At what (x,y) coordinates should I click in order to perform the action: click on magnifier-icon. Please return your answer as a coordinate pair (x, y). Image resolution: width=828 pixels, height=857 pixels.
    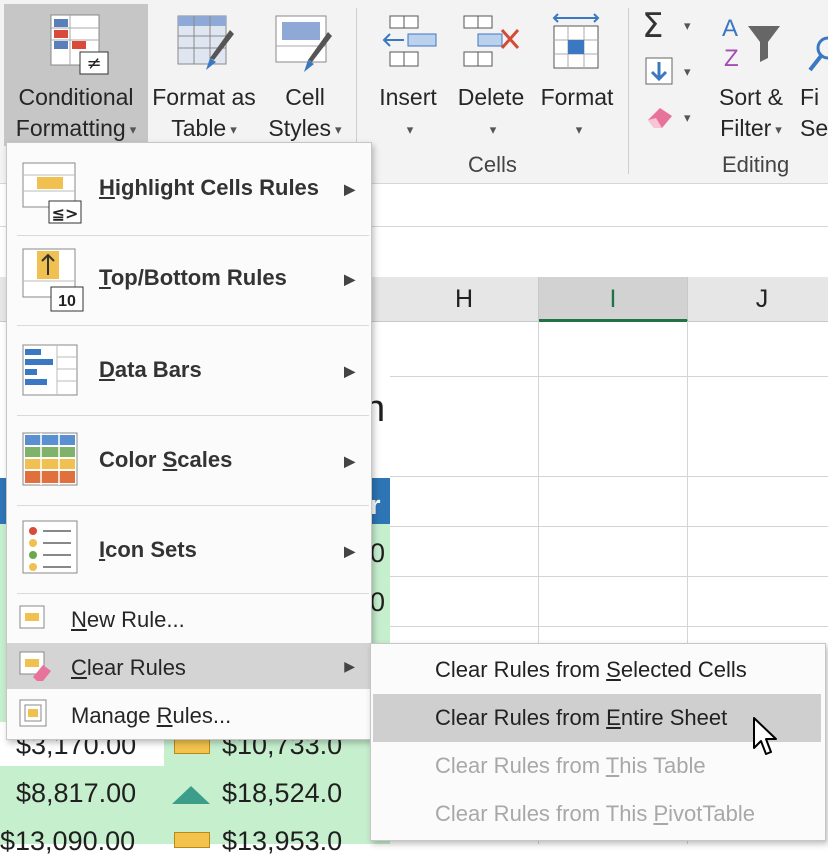
    Looking at the image, I should click on (818, 54).